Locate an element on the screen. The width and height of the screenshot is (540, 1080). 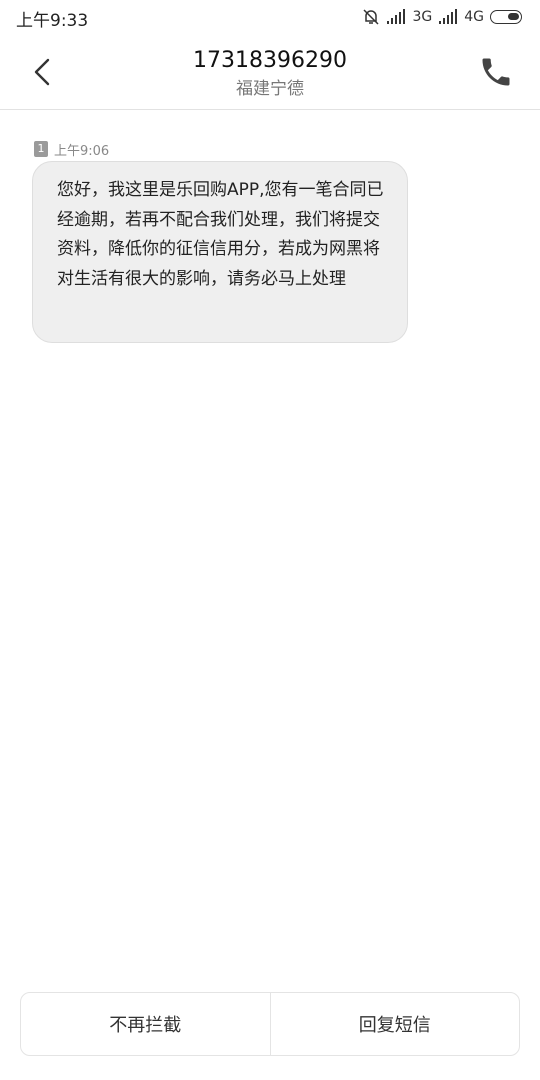
network-type-4g: 4G is located at coordinates (474, 17).